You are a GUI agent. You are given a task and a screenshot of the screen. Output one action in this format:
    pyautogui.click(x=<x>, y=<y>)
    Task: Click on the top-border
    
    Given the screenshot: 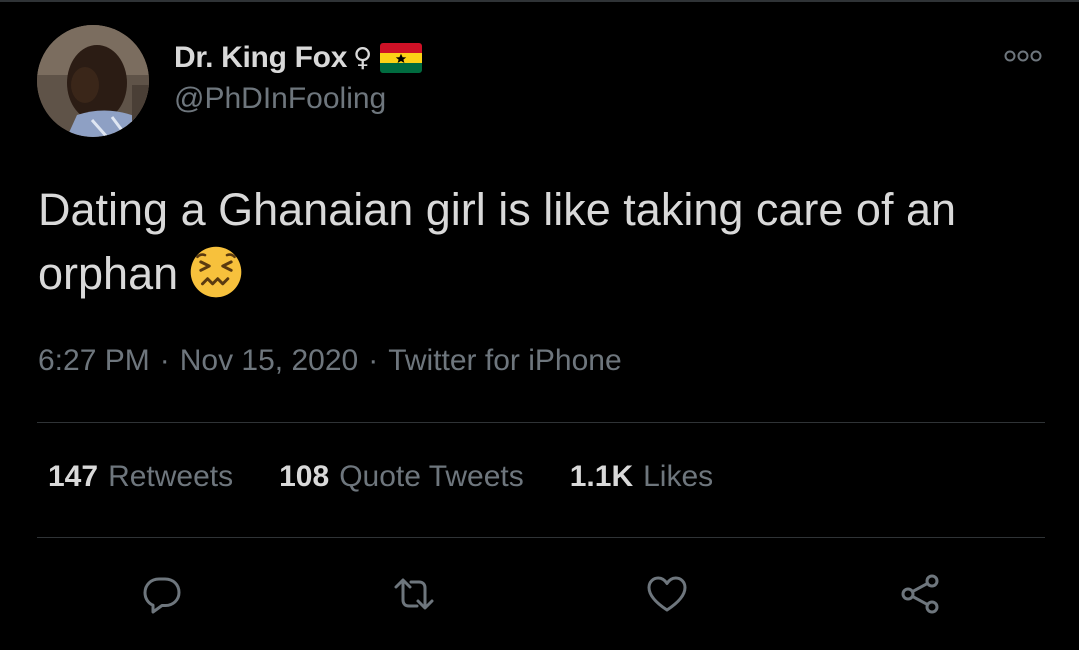 What is the action you would take?
    pyautogui.click(x=539, y=1)
    